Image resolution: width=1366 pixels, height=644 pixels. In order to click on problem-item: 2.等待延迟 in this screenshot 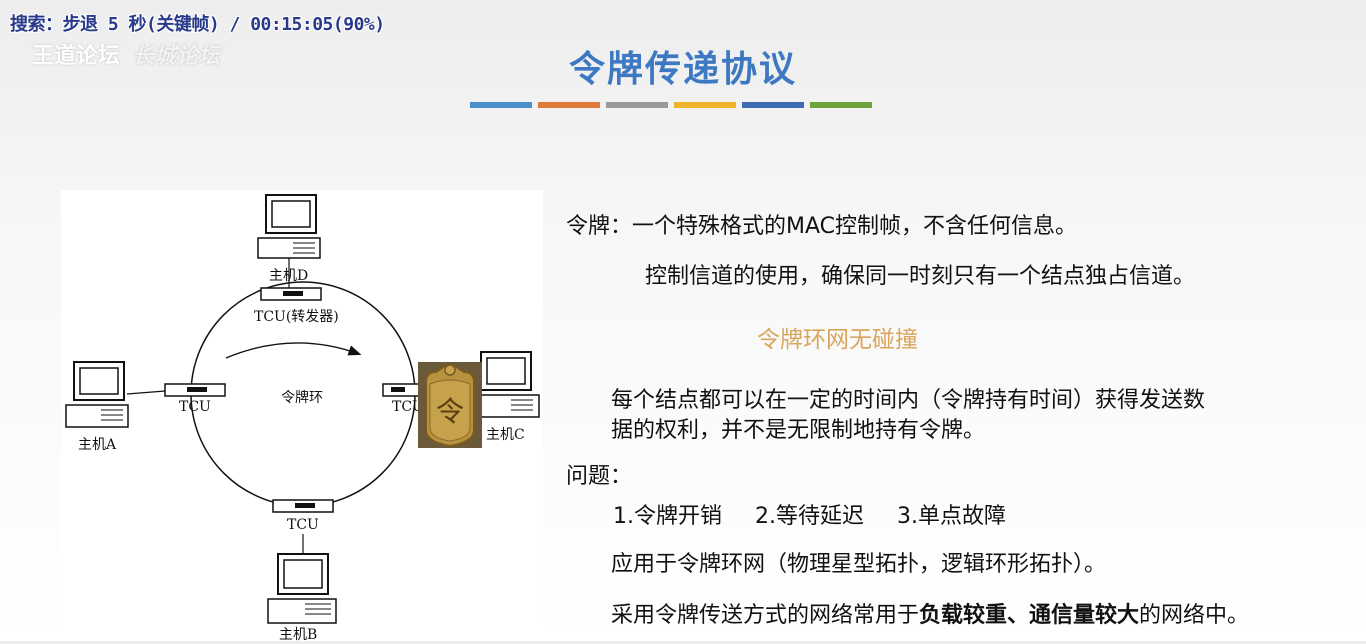, I will do `click(809, 516)`.